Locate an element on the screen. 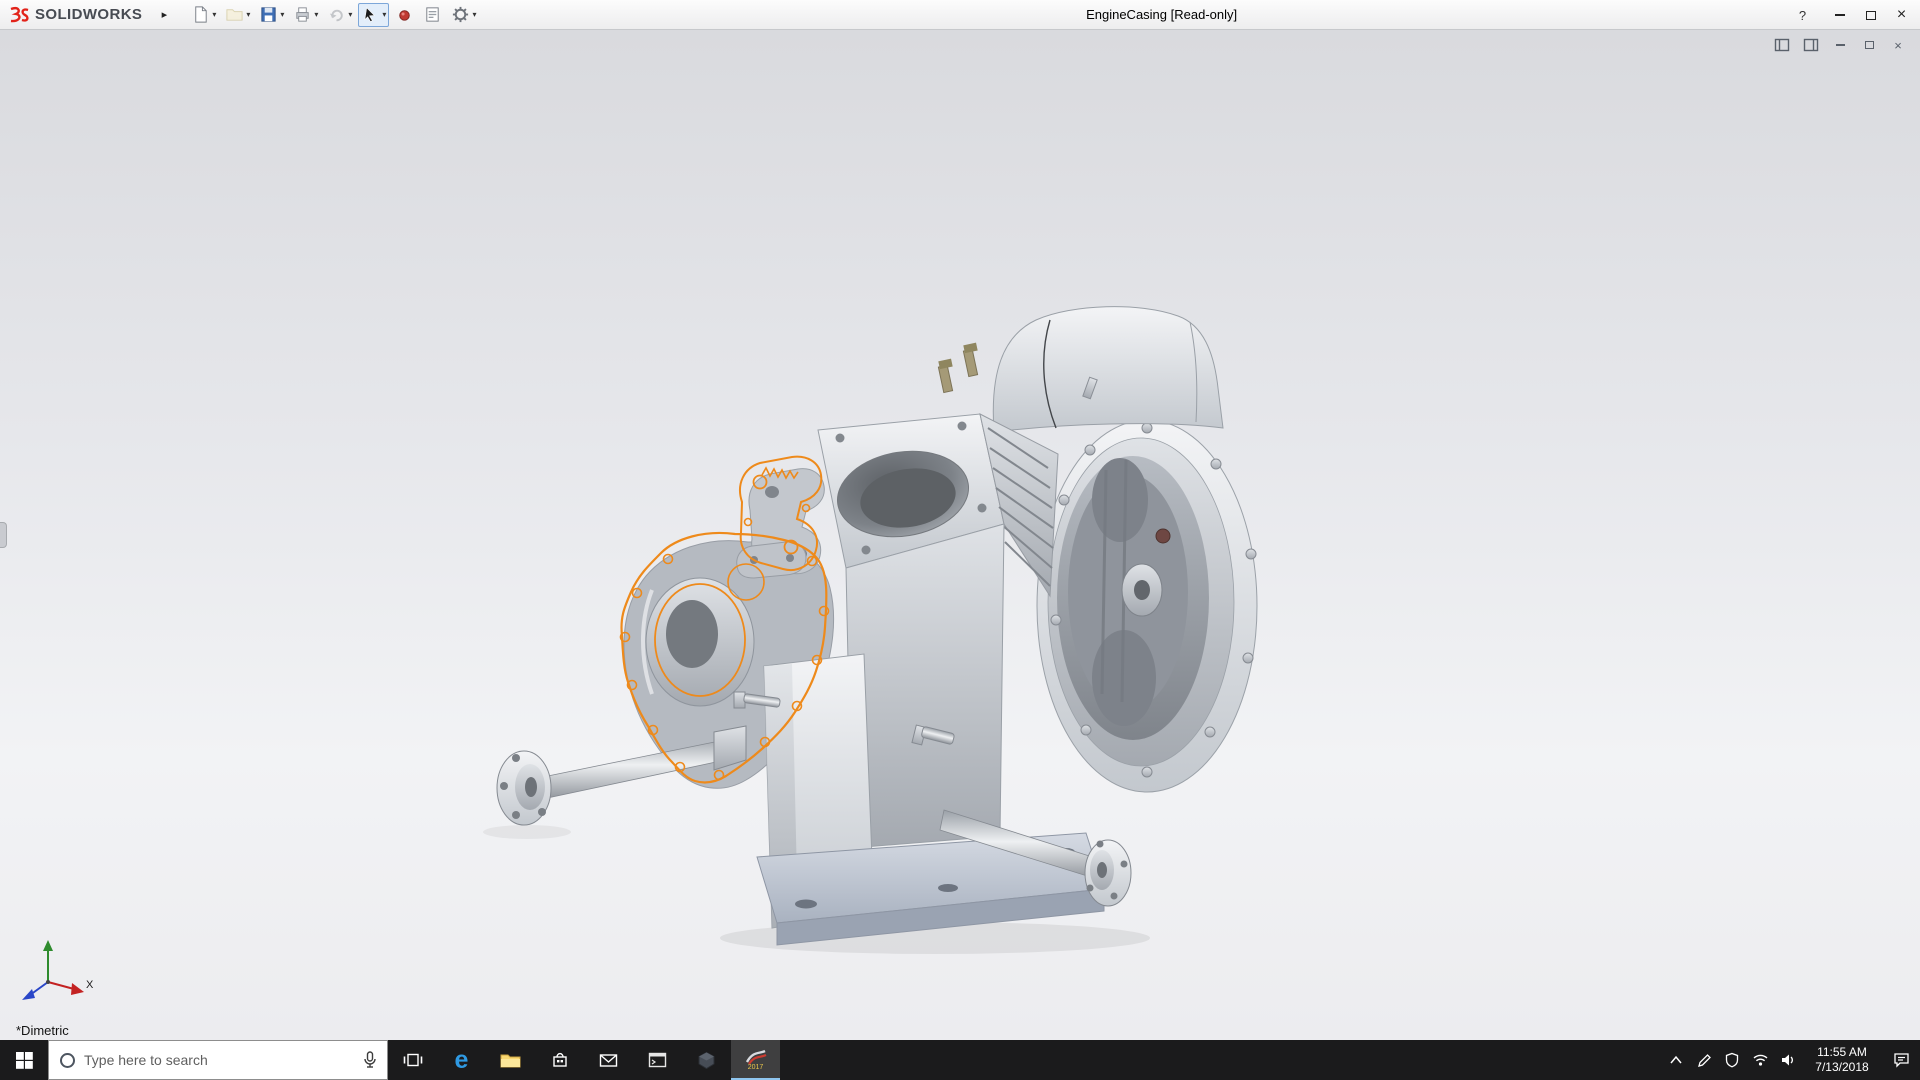 The width and height of the screenshot is (1920, 1080). open-dropdown-arrow: ▾ is located at coordinates (248, 14).